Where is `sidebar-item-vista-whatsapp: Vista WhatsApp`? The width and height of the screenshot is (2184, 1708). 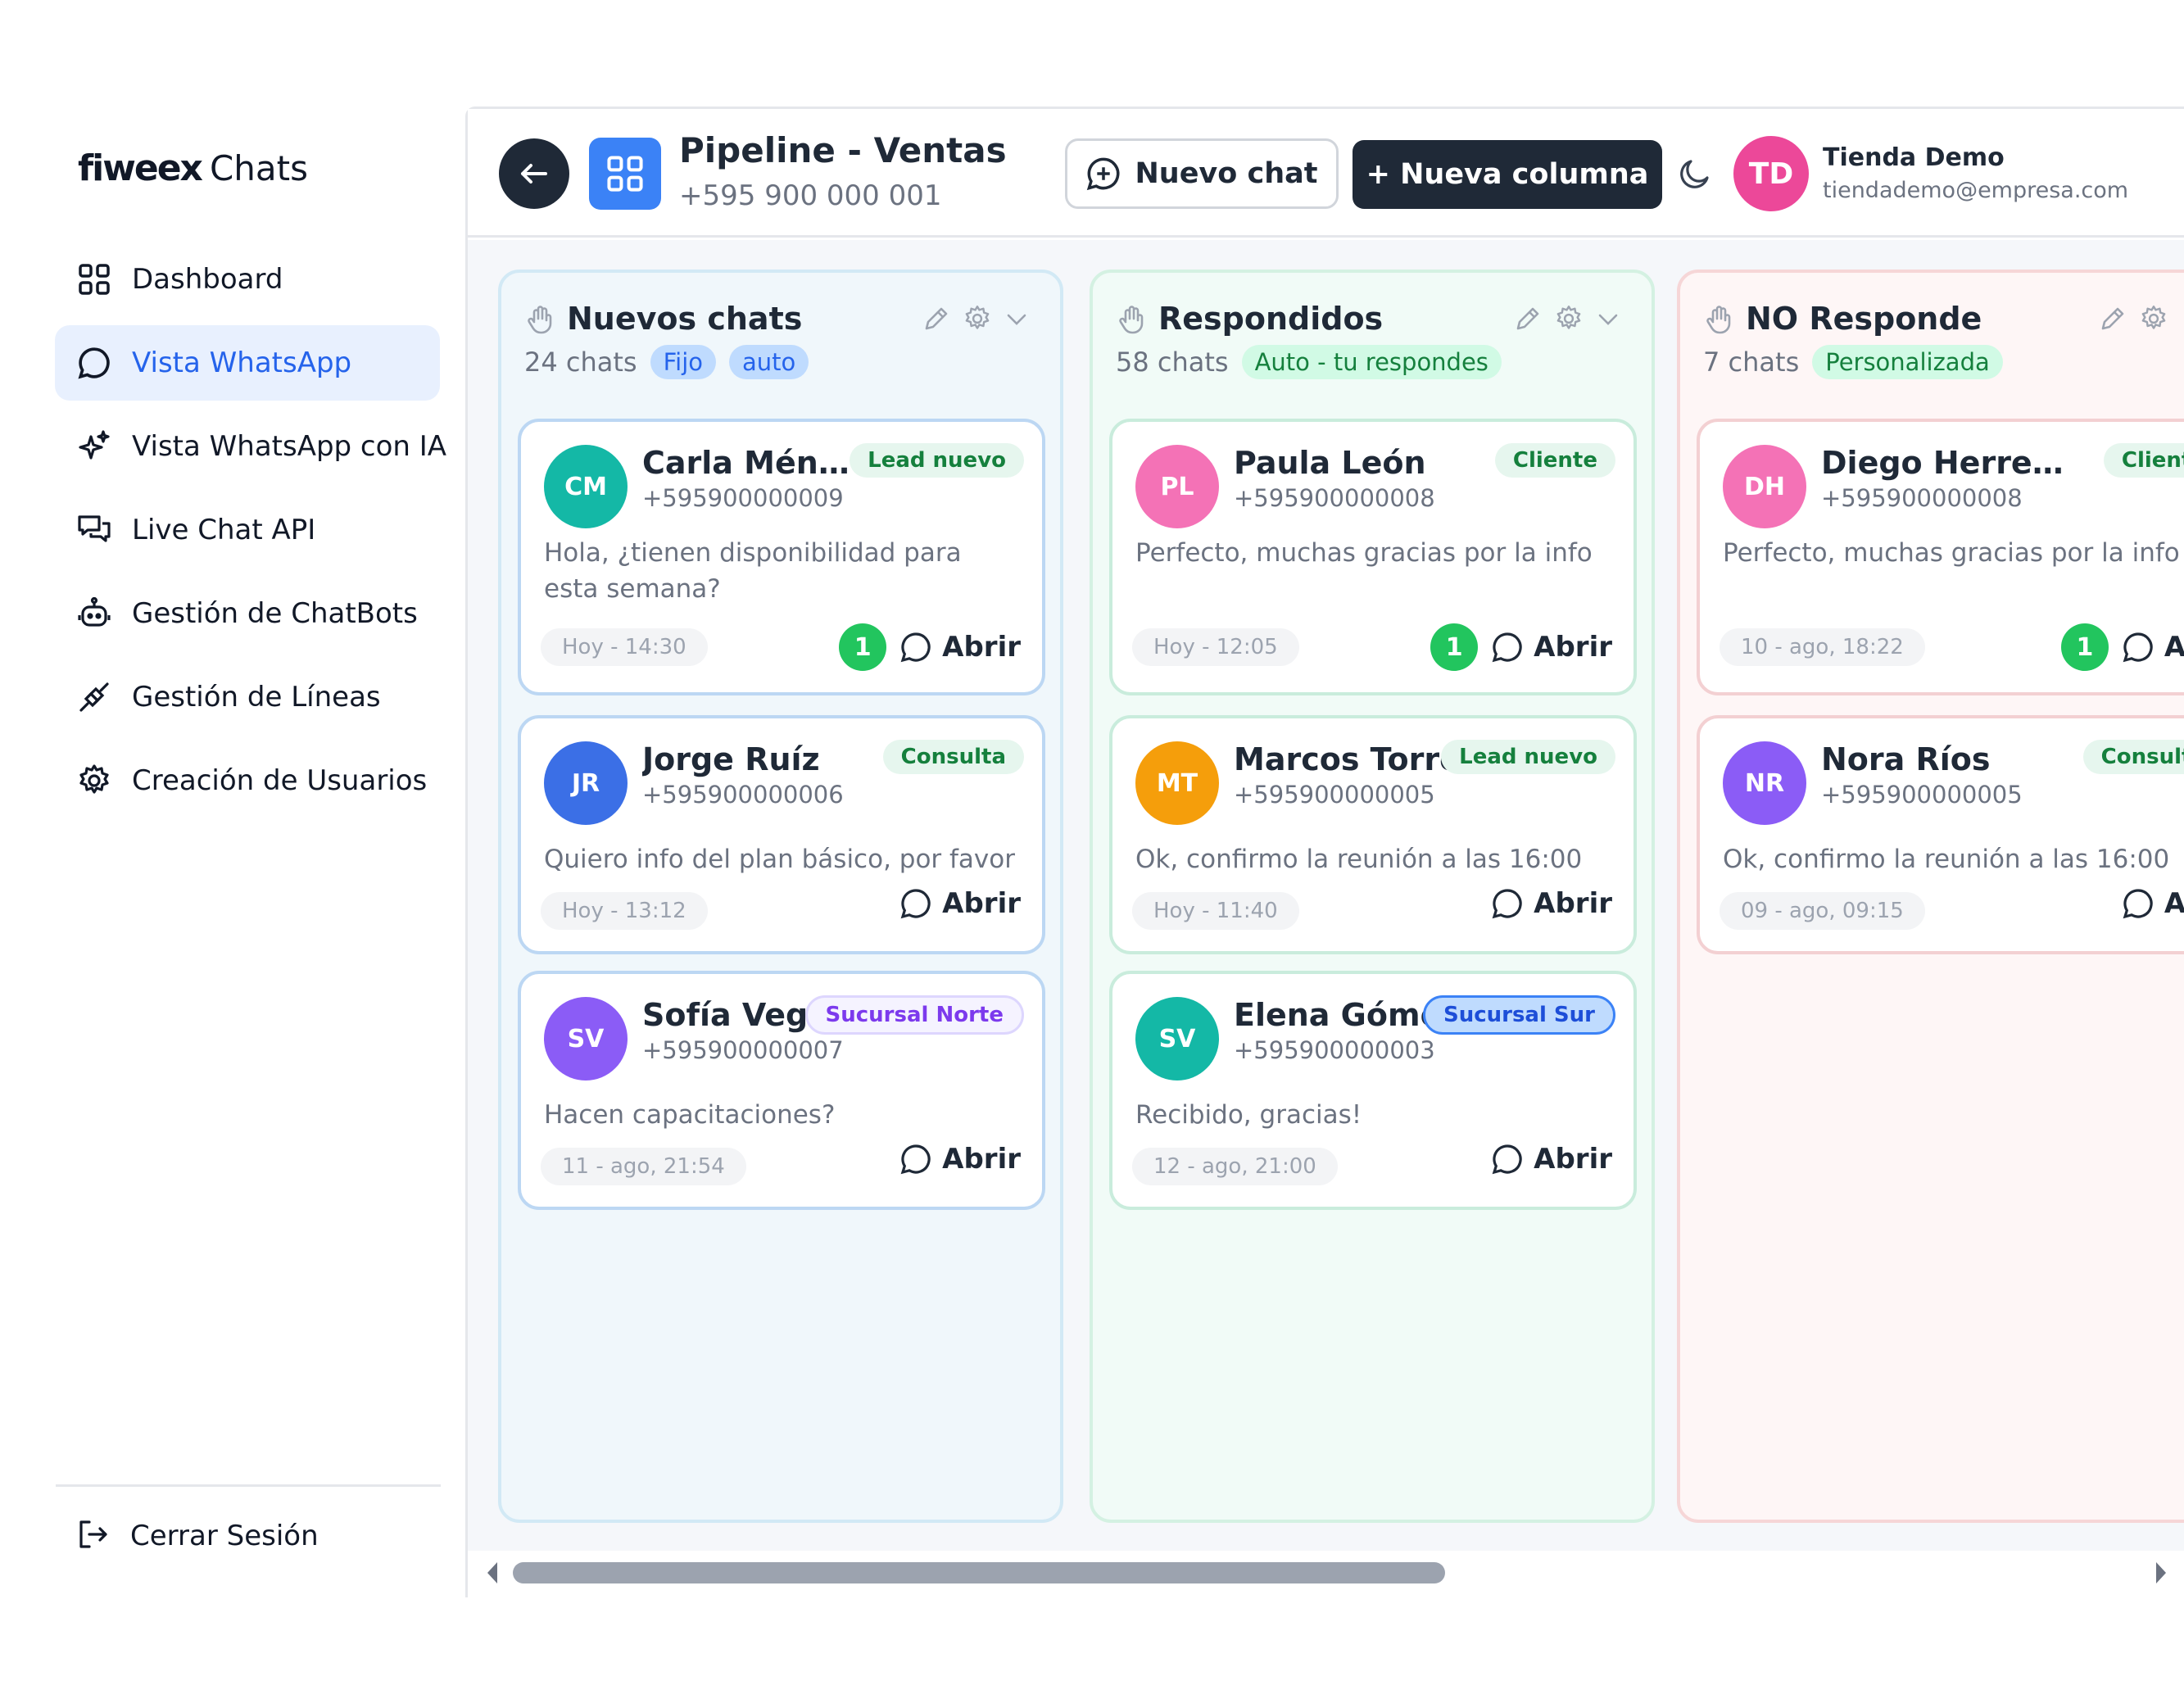 sidebar-item-vista-whatsapp: Vista WhatsApp is located at coordinates (248, 363).